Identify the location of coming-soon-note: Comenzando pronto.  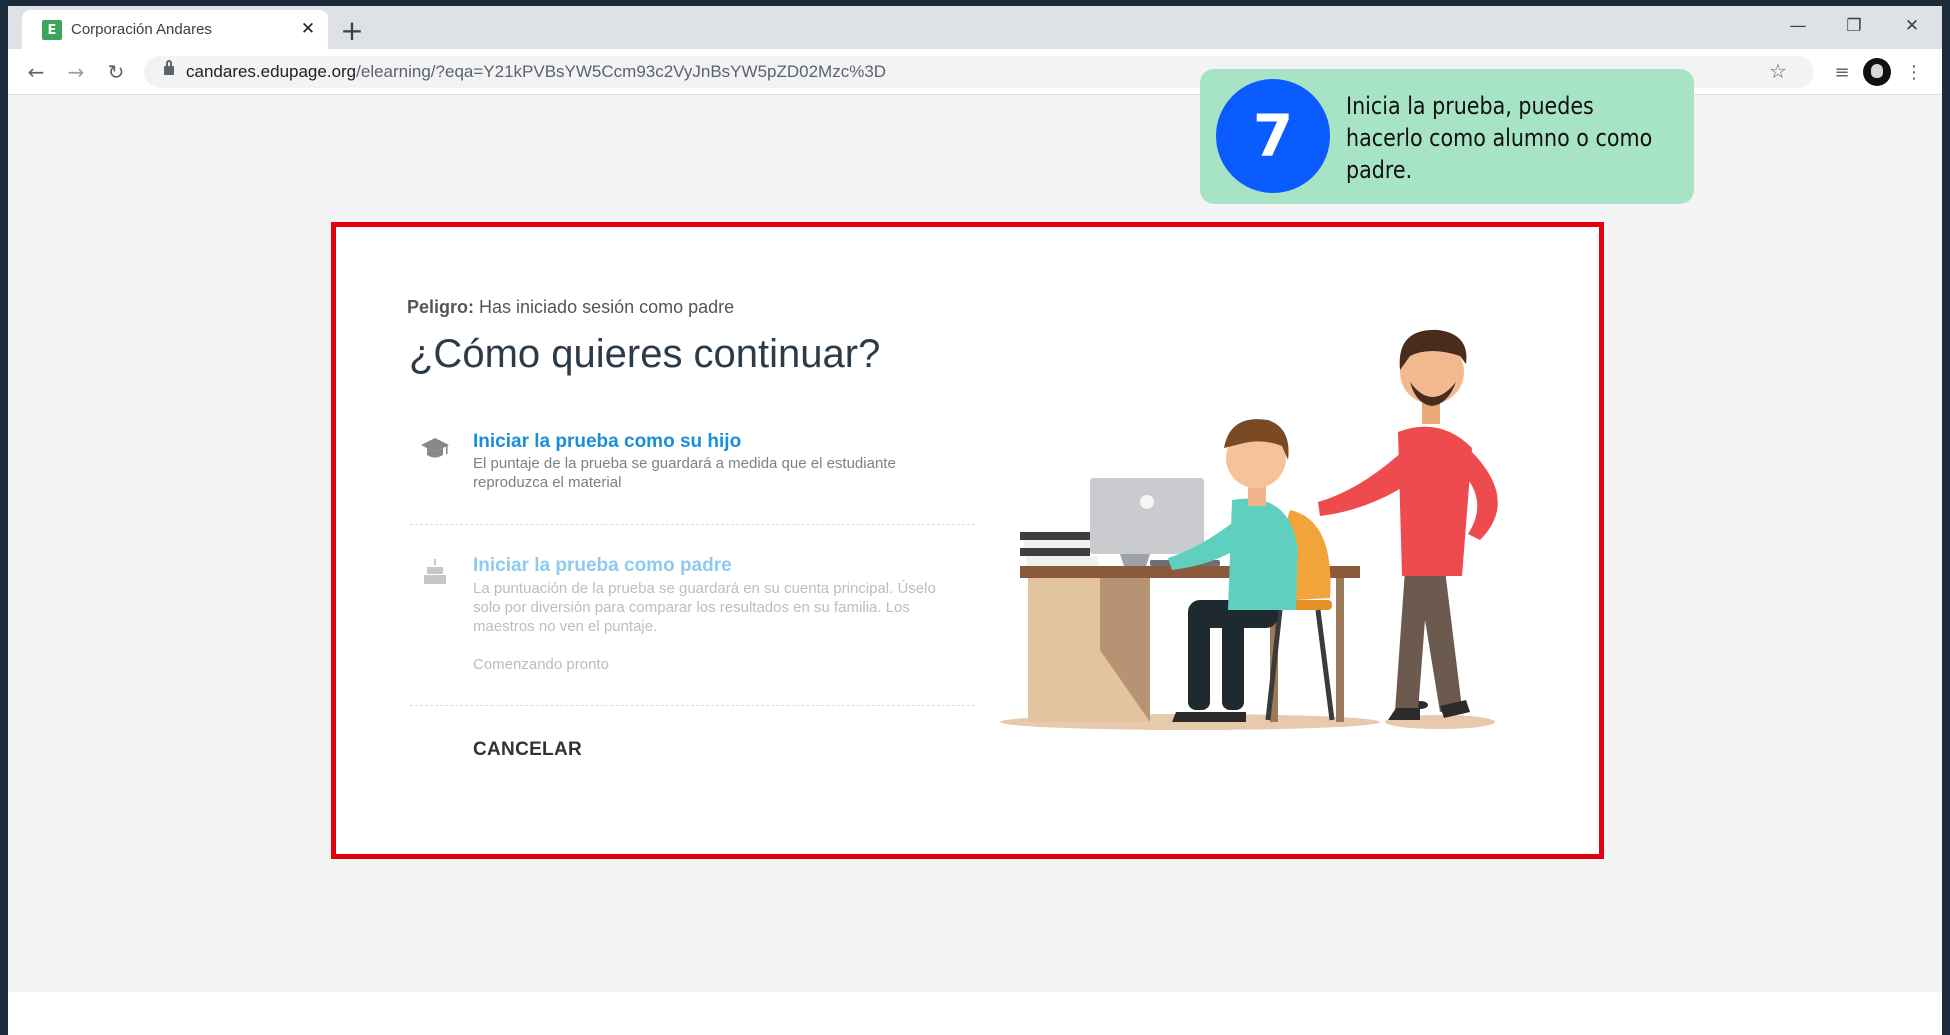
(541, 664).